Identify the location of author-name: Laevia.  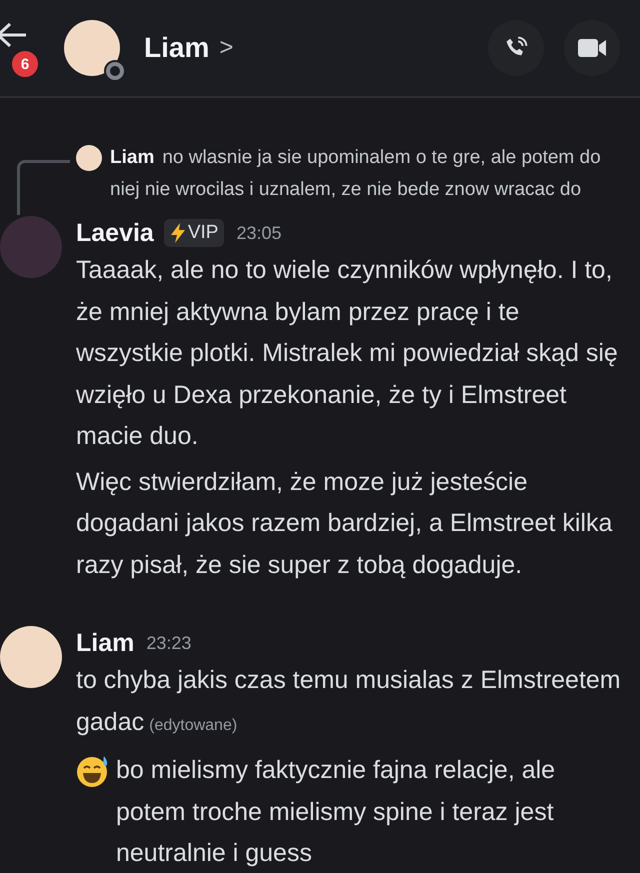
(115, 233).